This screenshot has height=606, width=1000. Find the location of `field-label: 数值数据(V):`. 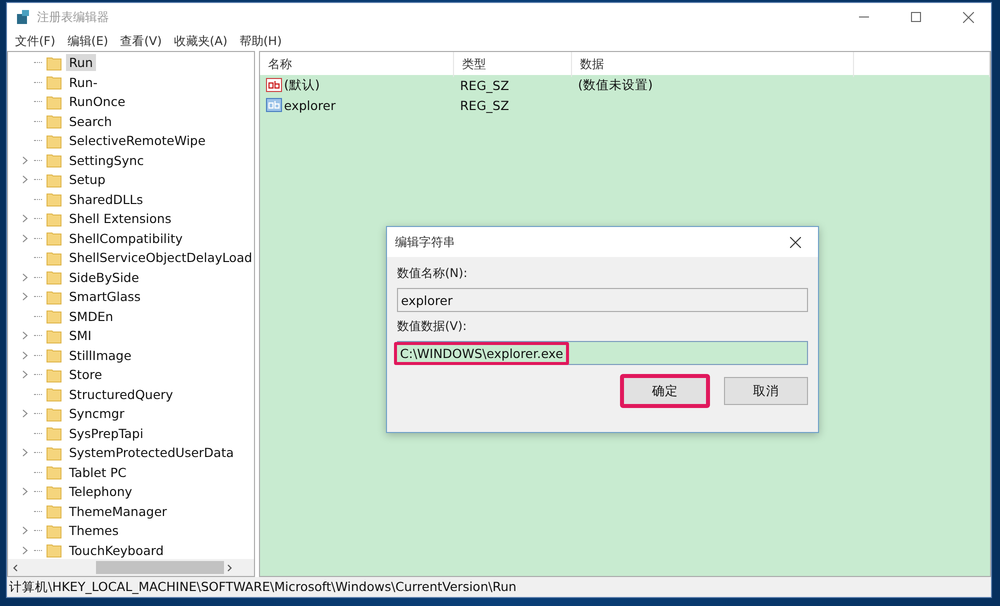

field-label: 数值数据(V): is located at coordinates (432, 326).